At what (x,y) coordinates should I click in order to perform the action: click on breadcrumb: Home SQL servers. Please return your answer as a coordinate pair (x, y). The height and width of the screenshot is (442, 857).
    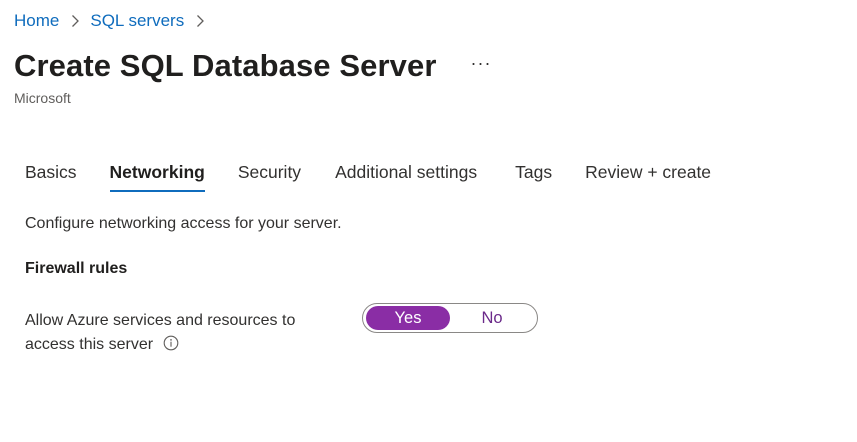
    Looking at the image, I should click on (114, 21).